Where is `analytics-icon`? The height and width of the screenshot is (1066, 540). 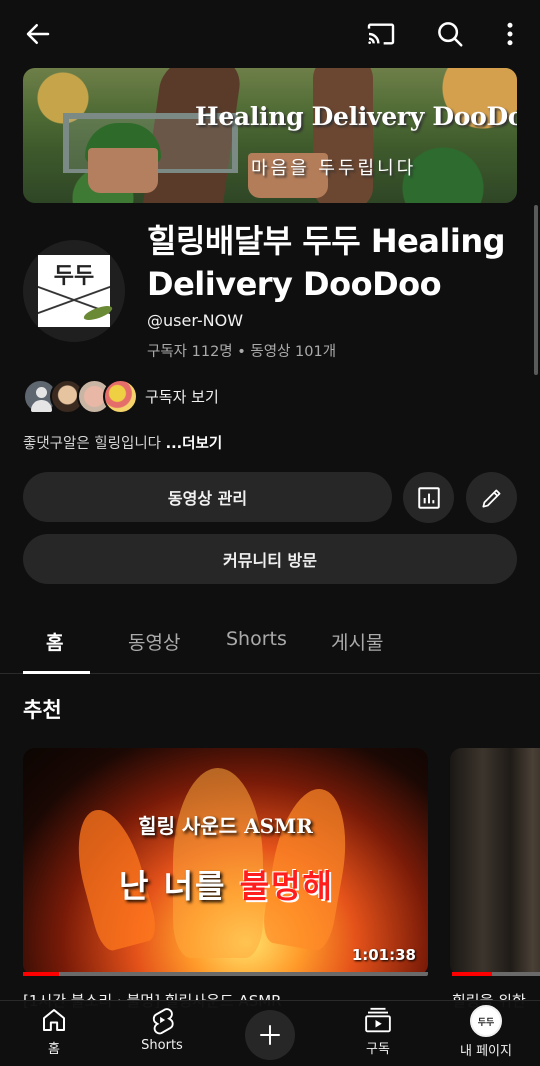
analytics-icon is located at coordinates (428, 497).